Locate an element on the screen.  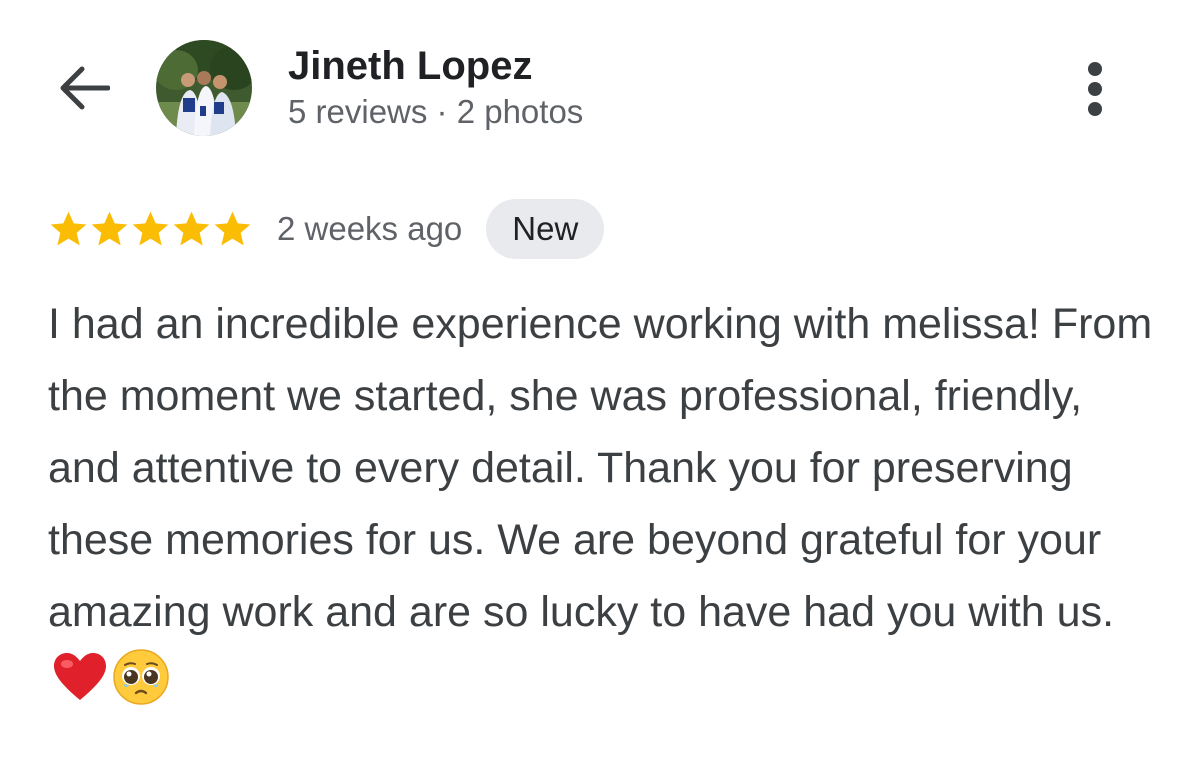
reviewer-meta: 5 reviews · 2 photos is located at coordinates (436, 111).